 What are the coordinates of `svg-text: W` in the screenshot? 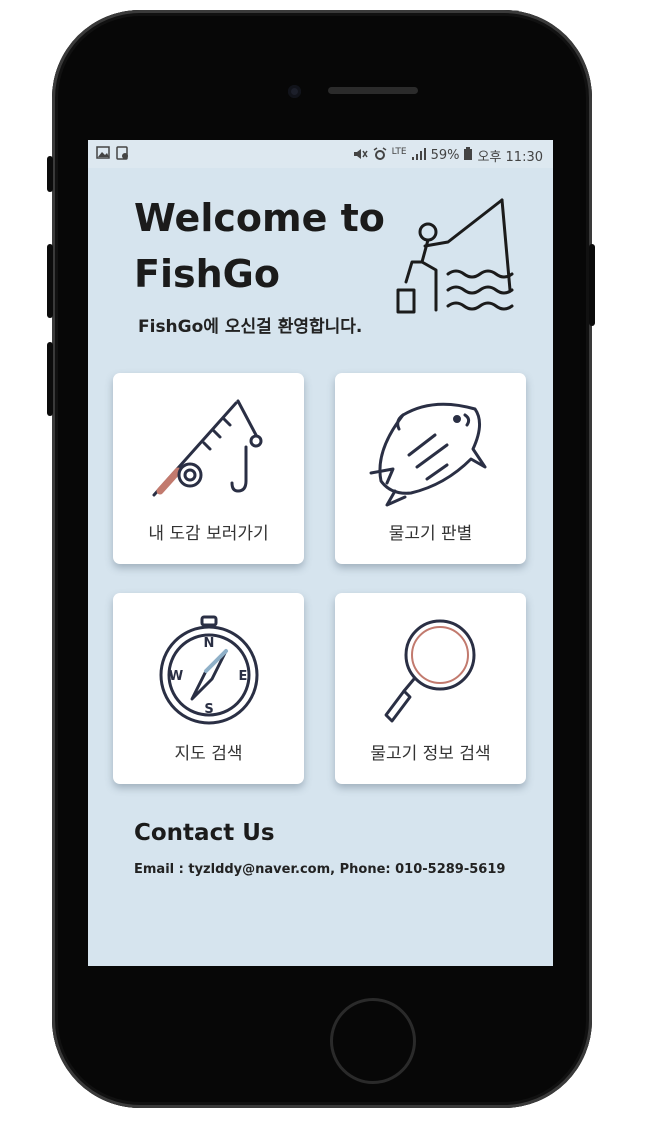 It's located at (176, 676).